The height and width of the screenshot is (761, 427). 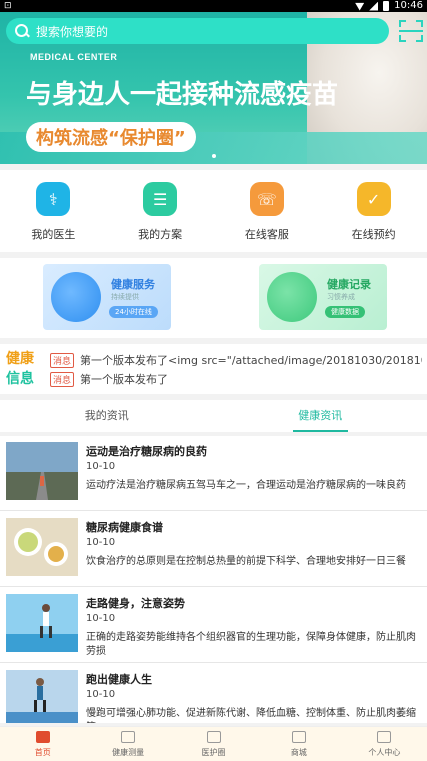 What do you see at coordinates (251, 715) in the screenshot?
I see `article-description: 慢跑可增强心肺功能、促进新陈代谢、降低血糖、控制体重、防止肌肉萎缩等` at bounding box center [251, 715].